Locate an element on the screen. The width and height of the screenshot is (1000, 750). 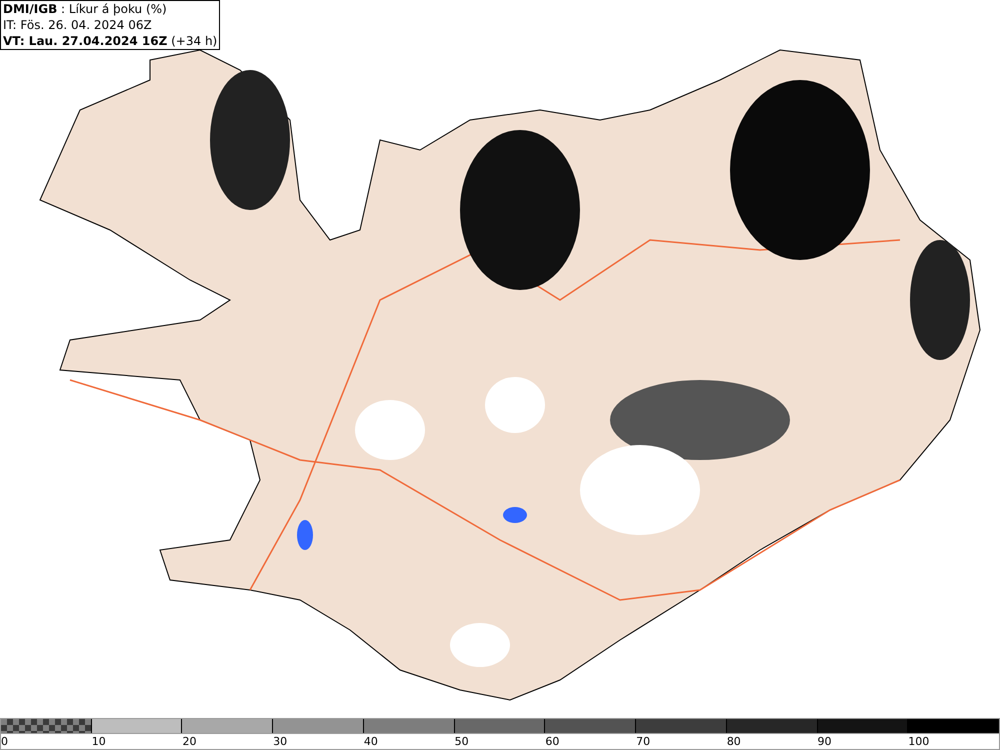
header-line: DMI/IGB : Líkur á þoku (%) is located at coordinates (85, 9).